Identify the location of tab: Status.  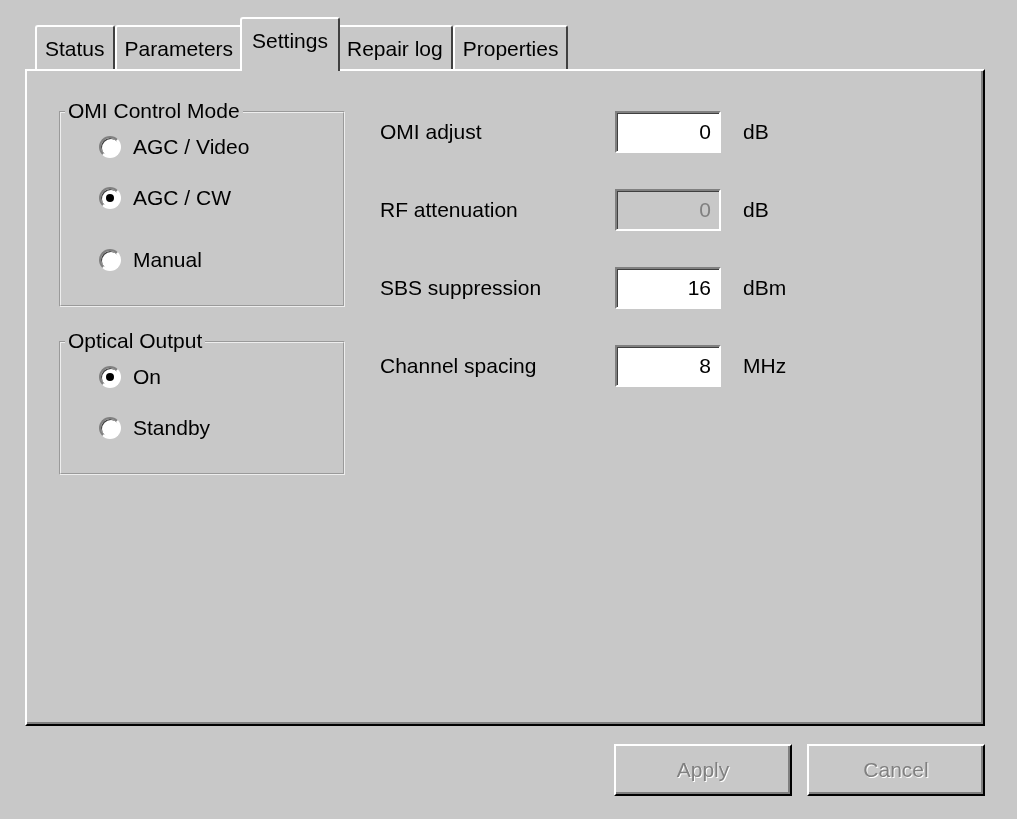
(75, 47).